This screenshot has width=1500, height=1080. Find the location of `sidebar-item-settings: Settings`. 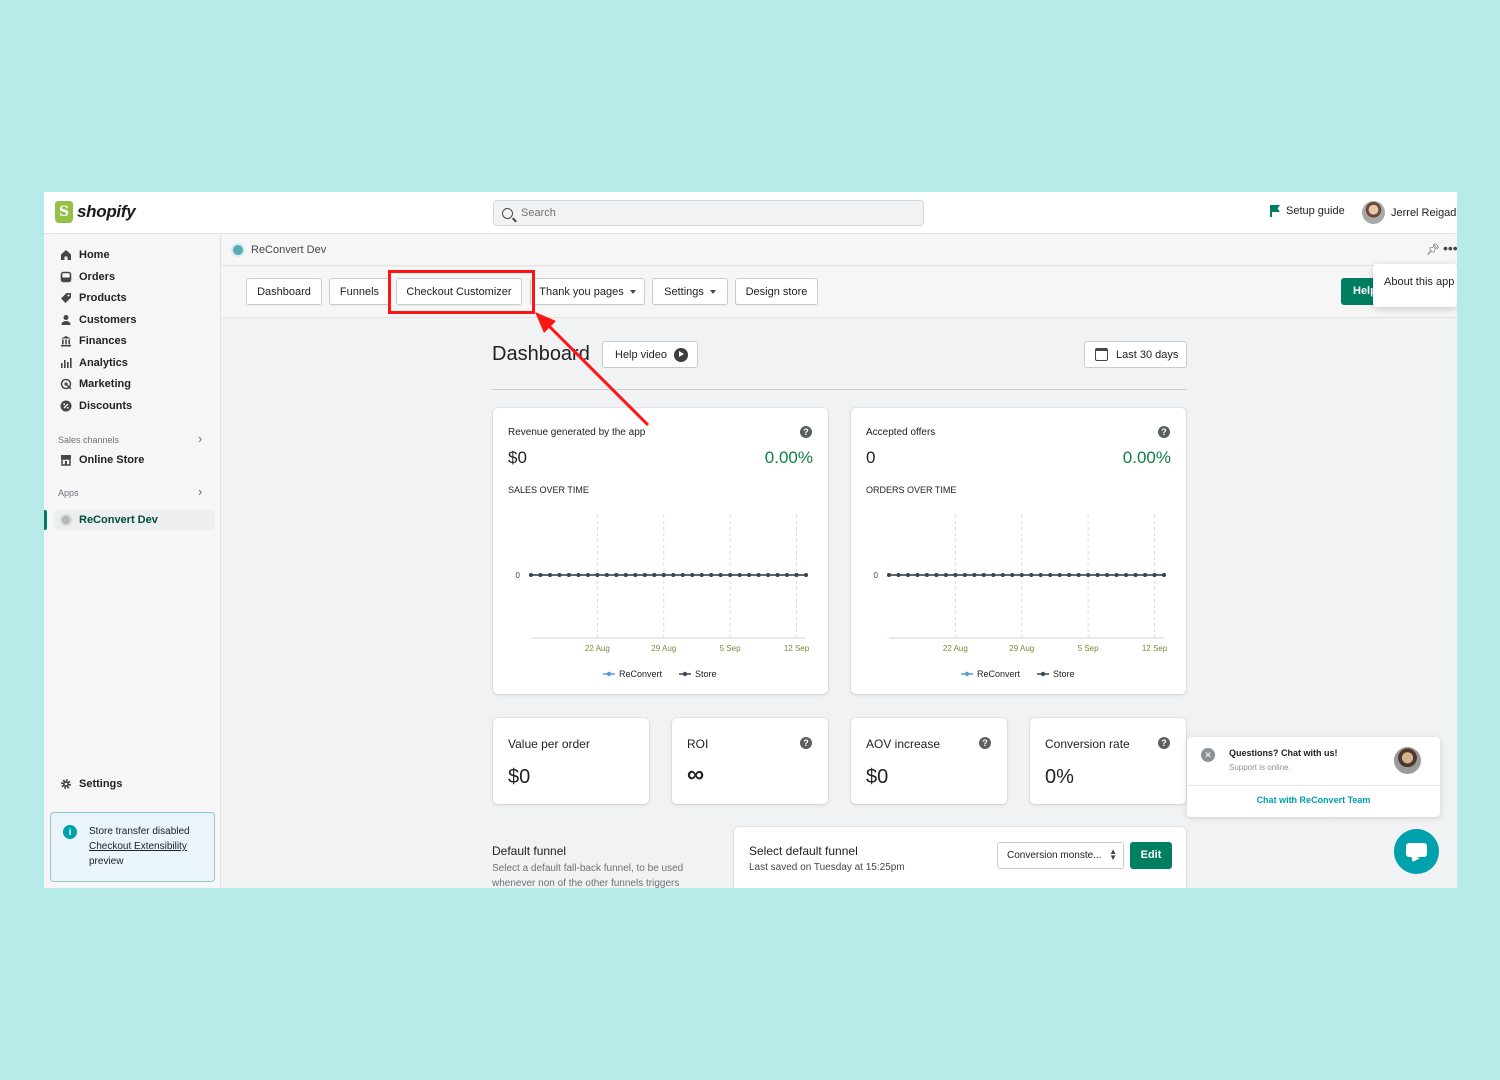

sidebar-item-settings: Settings is located at coordinates (91, 784).